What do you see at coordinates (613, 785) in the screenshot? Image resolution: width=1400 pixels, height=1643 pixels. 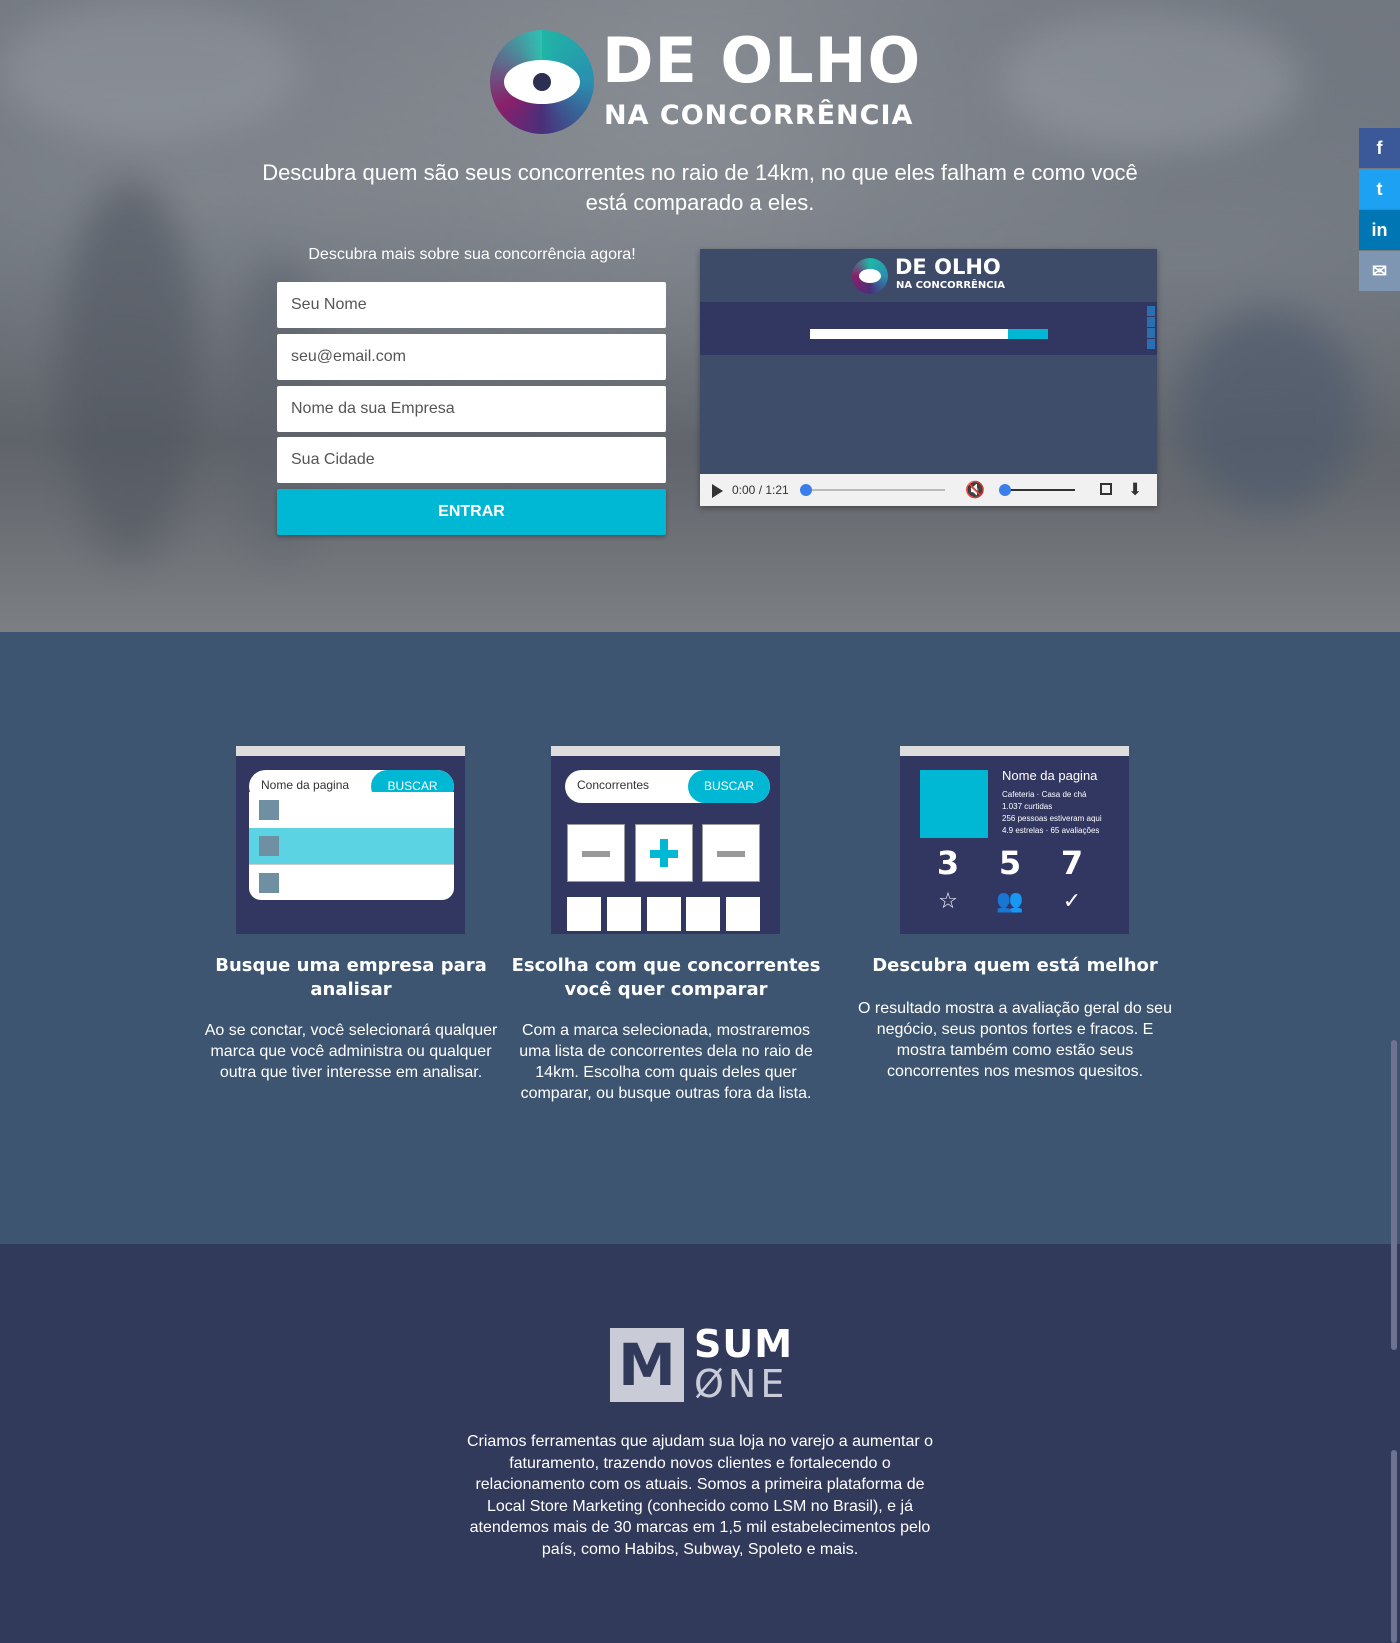 I see `competitors-pill-text: Concorrentes` at bounding box center [613, 785].